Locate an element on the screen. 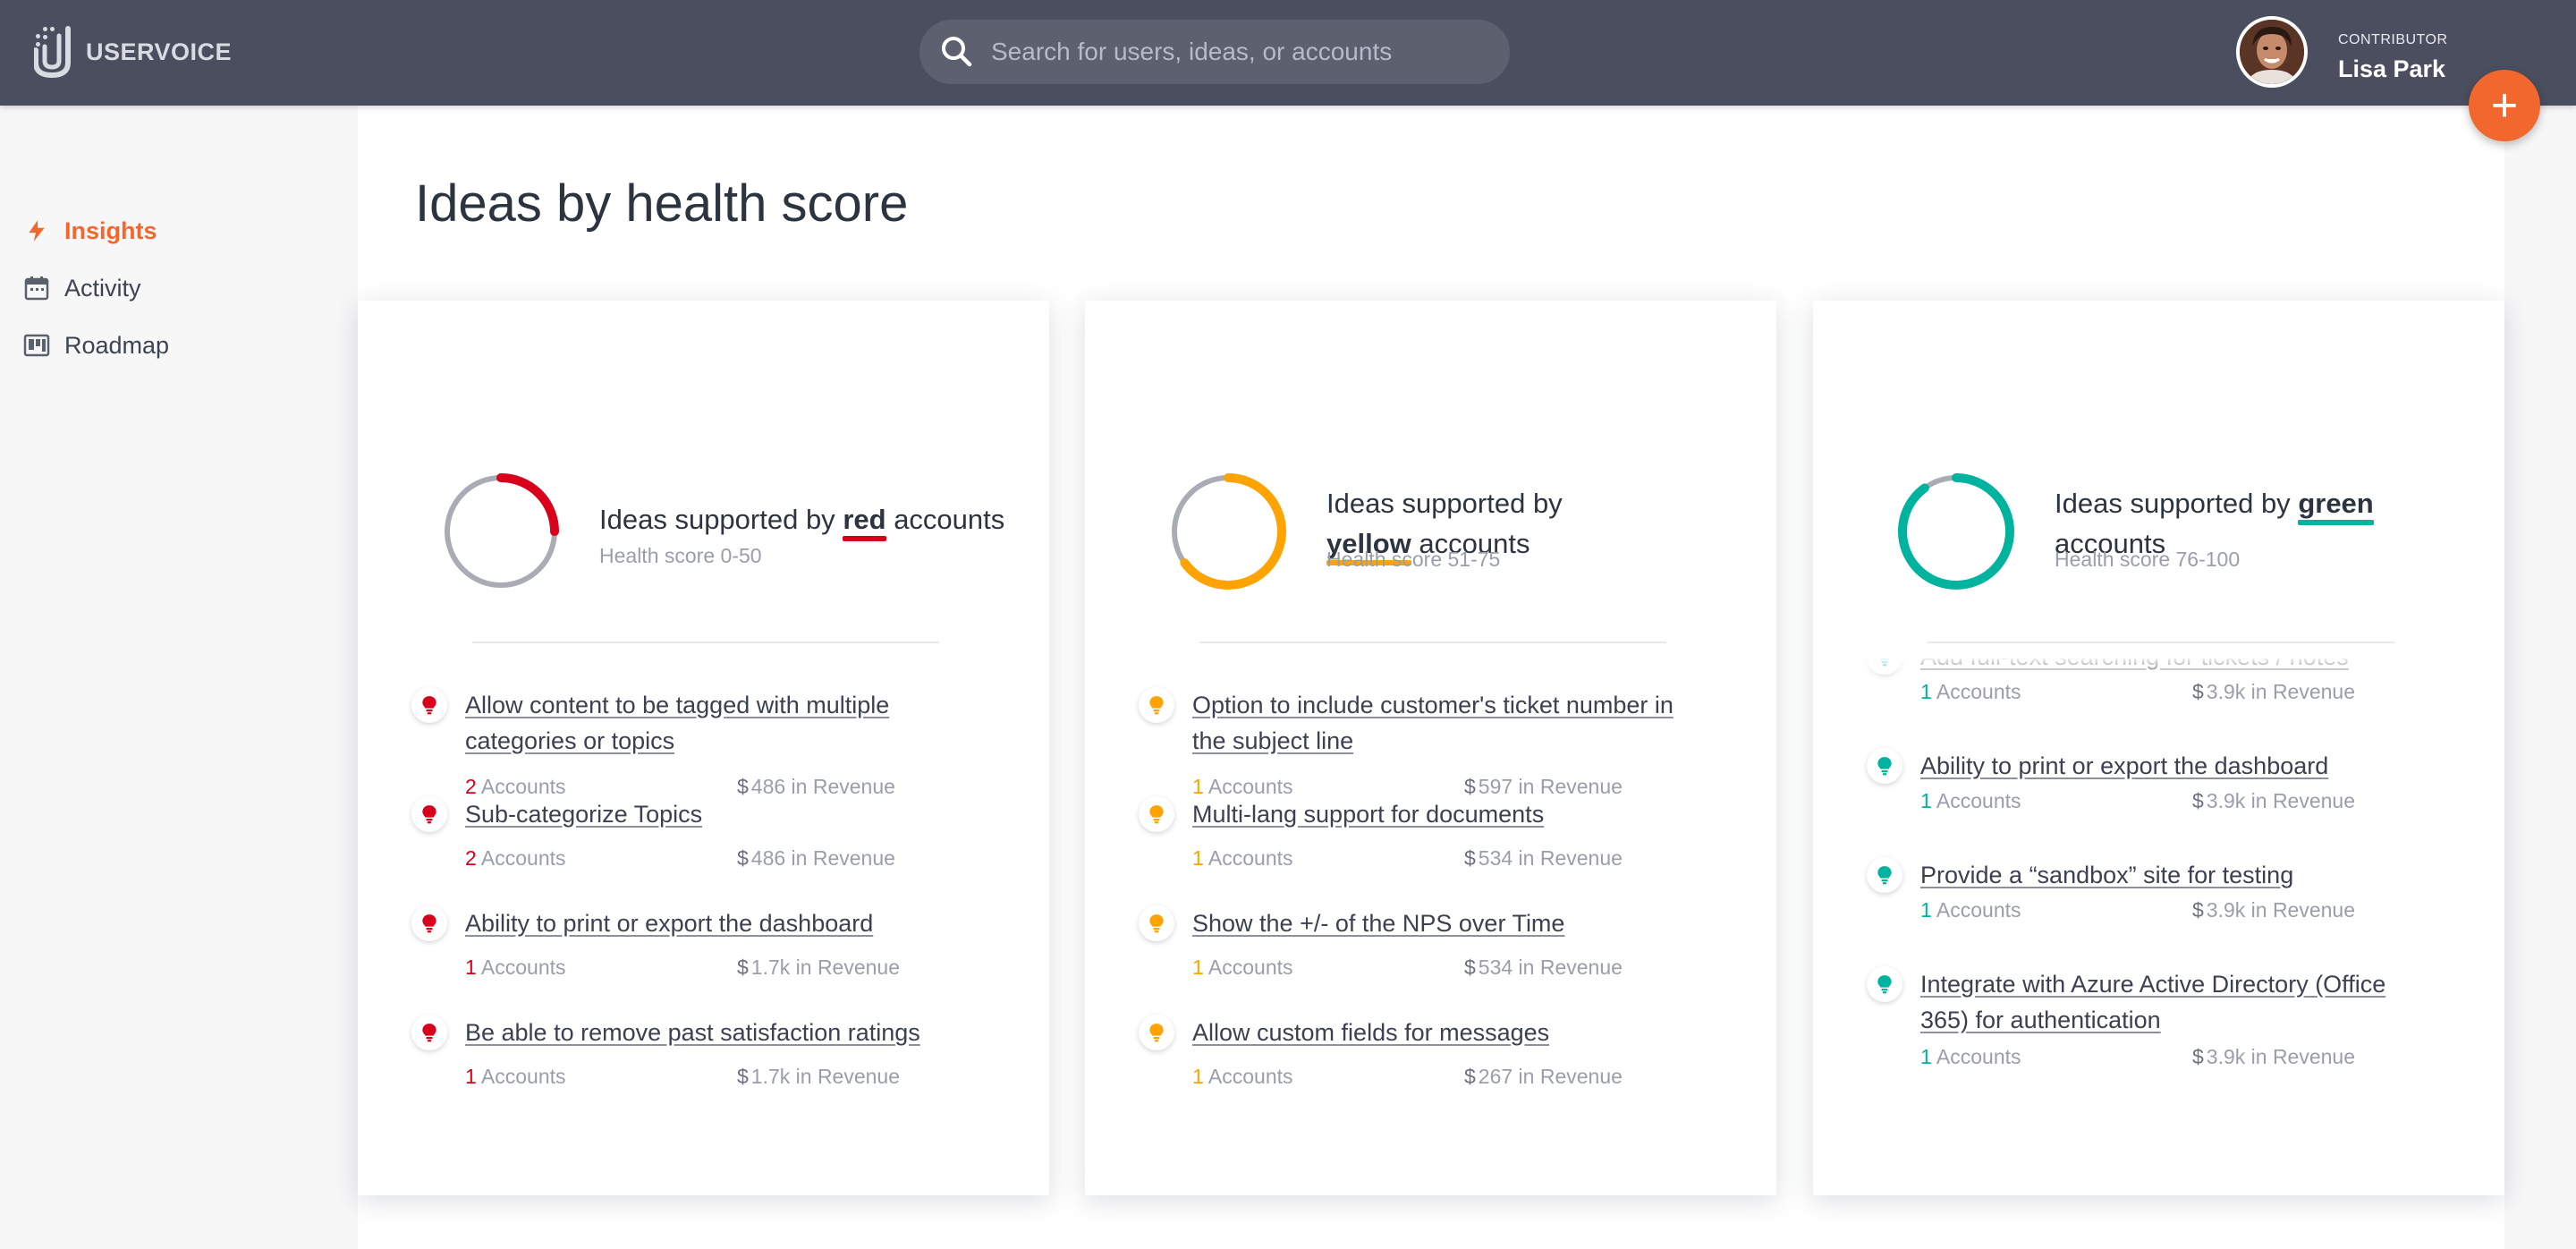 The width and height of the screenshot is (2576, 1249). search-bar is located at coordinates (1214, 52).